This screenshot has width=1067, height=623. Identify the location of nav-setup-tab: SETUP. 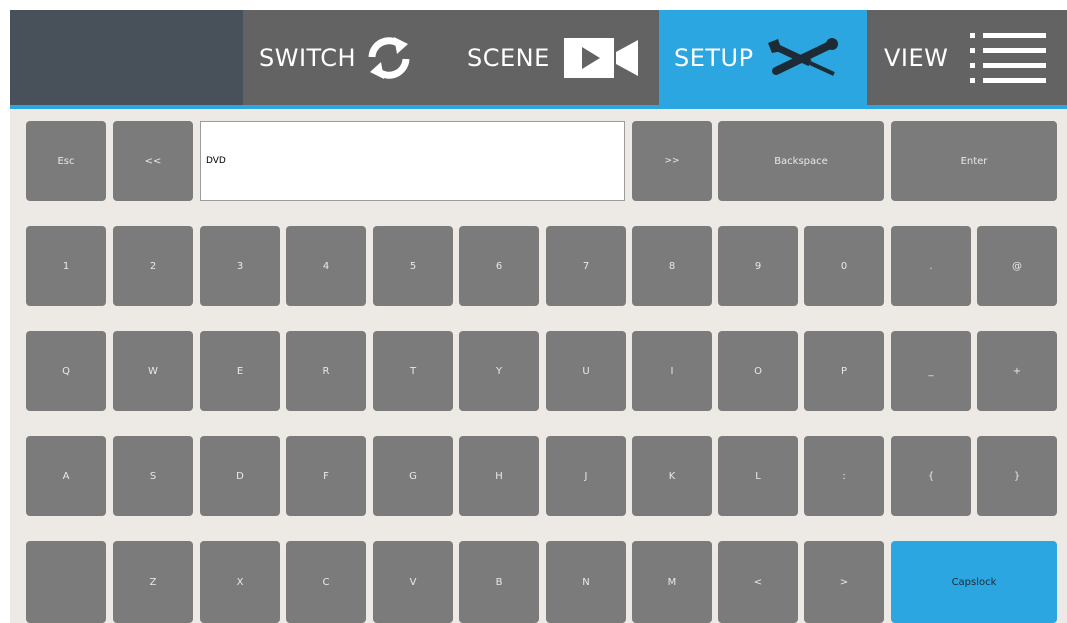
(763, 57).